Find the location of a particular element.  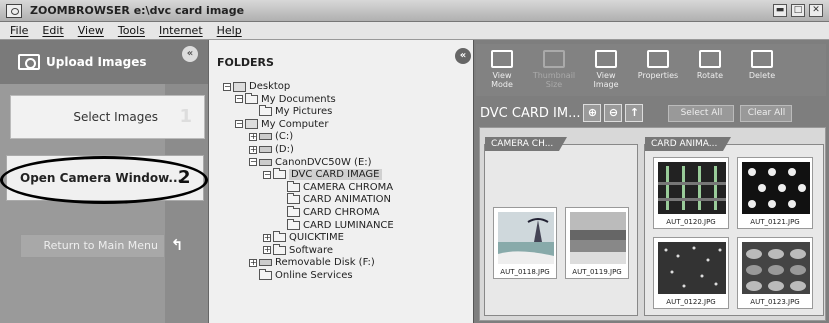

folder-tree-item: − CanonDVC50W (E:) is located at coordinates (310, 162).